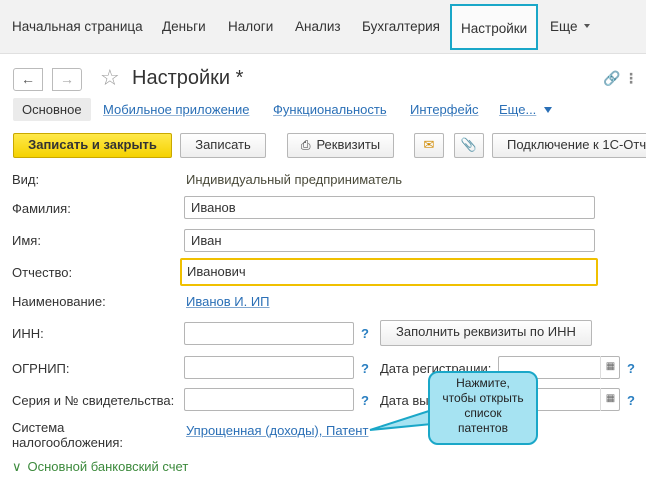 The width and height of the screenshot is (646, 479). Describe the element at coordinates (77, 26) in the screenshot. I see `menu-home: Начальная страница` at that location.